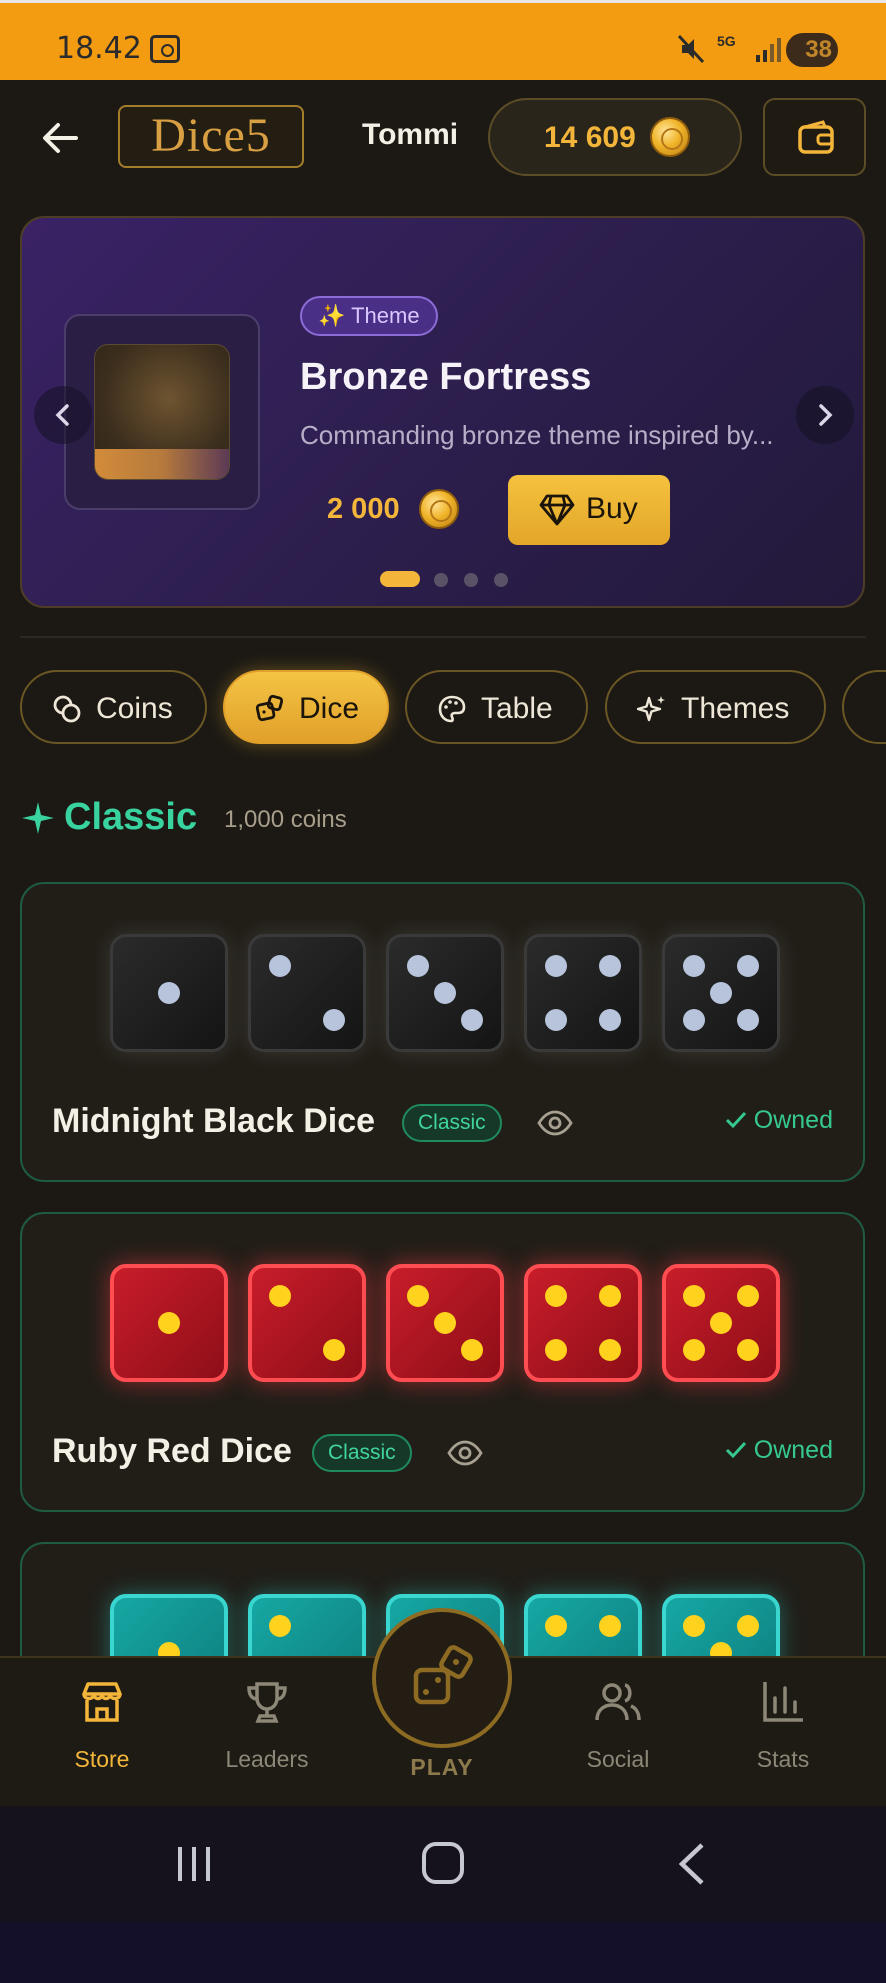 Image resolution: width=886 pixels, height=1983 pixels. What do you see at coordinates (442, 1767) in the screenshot?
I see `play-label: PLAY` at bounding box center [442, 1767].